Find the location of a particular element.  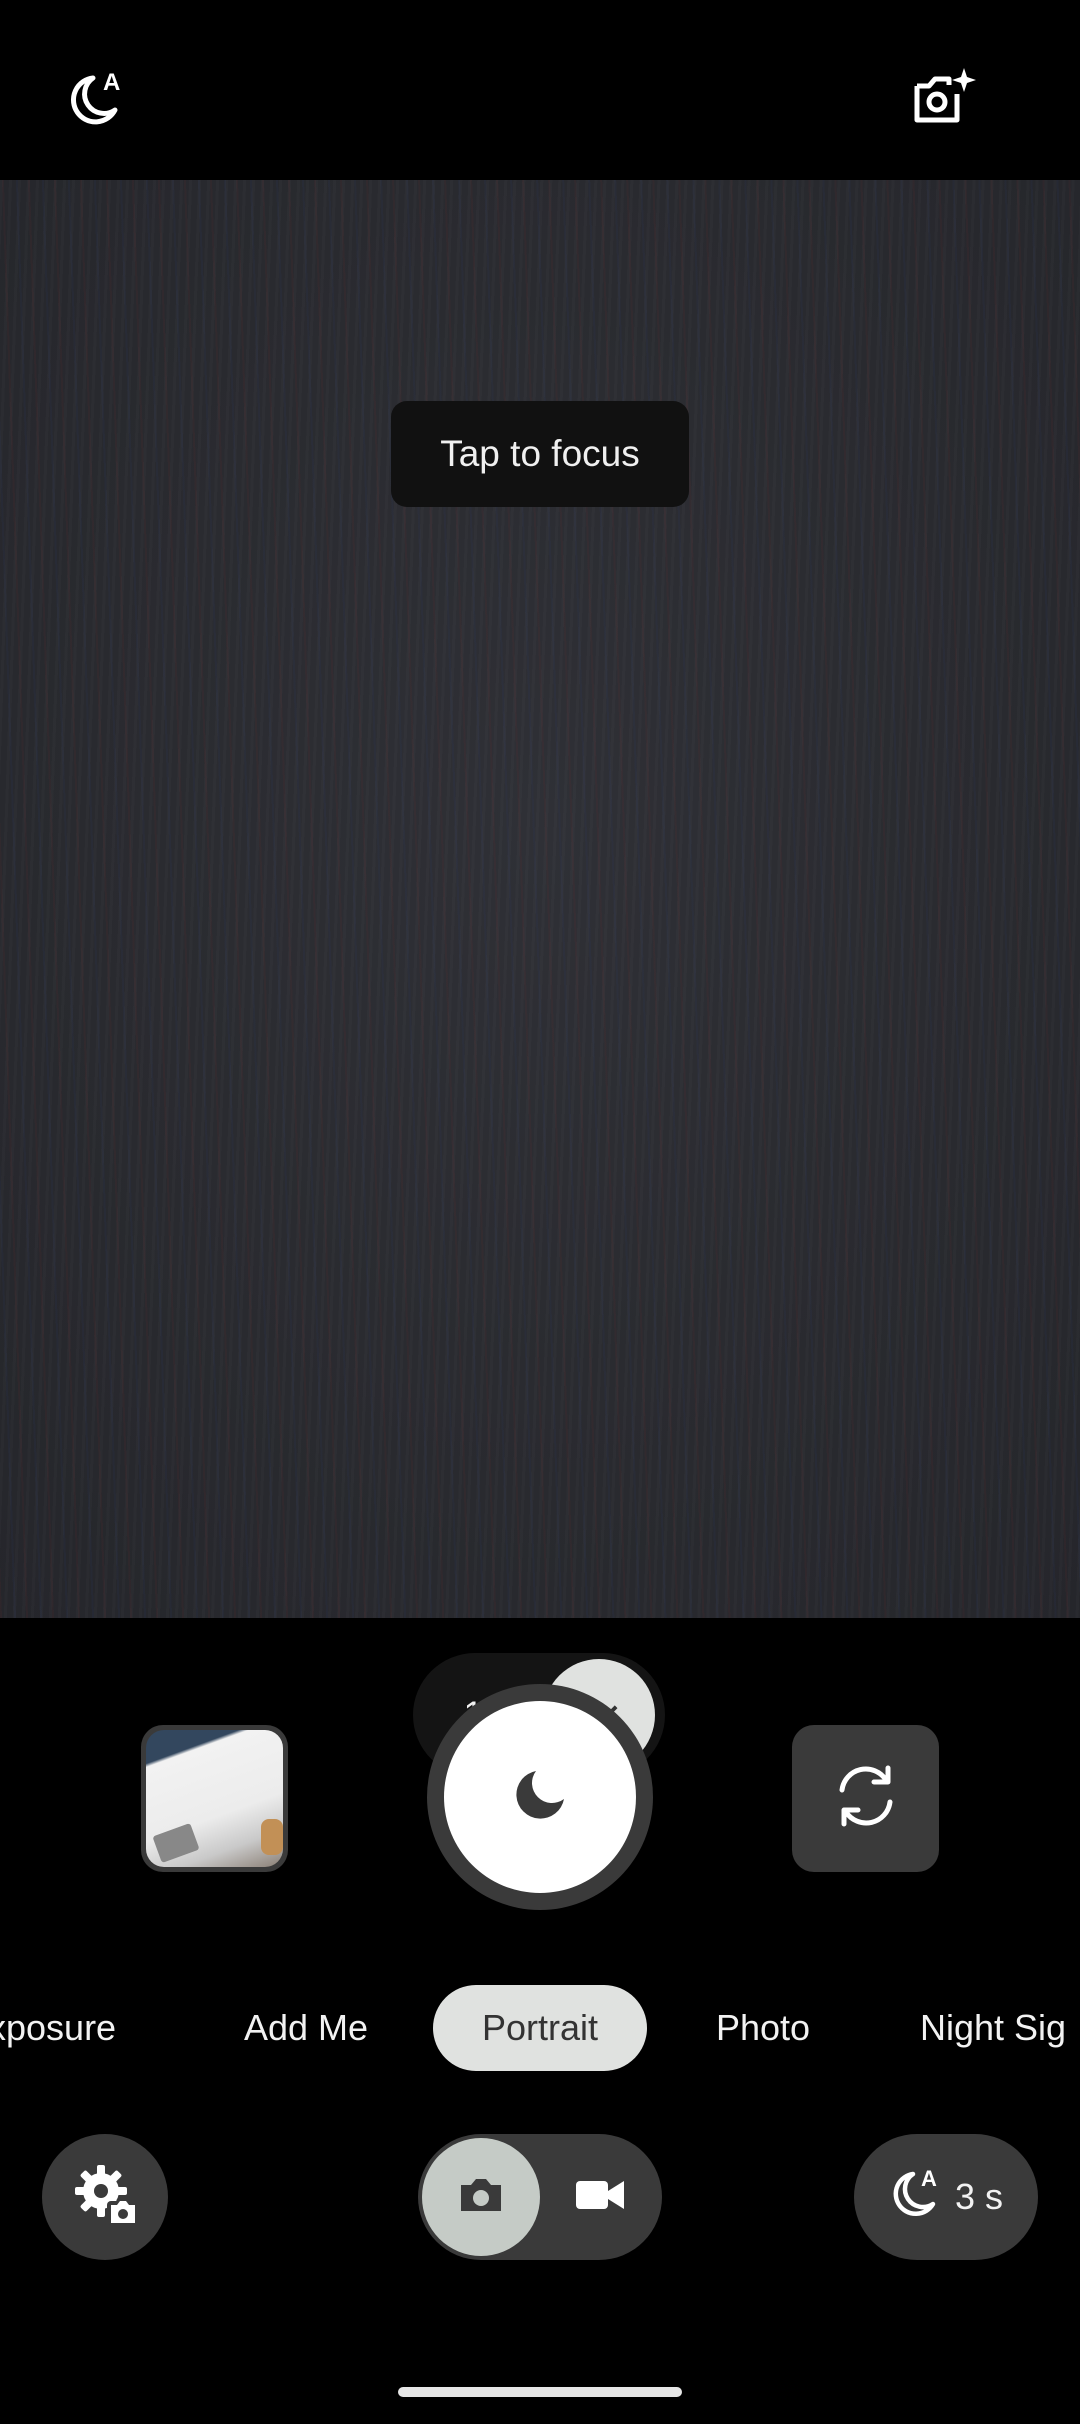

settings-button is located at coordinates (105, 2197).